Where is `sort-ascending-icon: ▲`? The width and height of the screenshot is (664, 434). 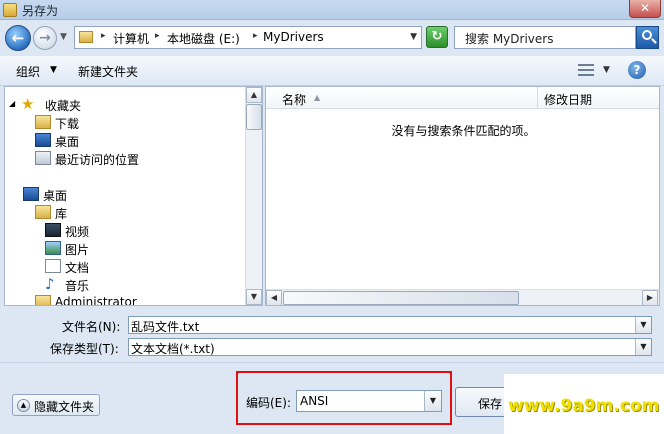 sort-ascending-icon: ▲ is located at coordinates (317, 97).